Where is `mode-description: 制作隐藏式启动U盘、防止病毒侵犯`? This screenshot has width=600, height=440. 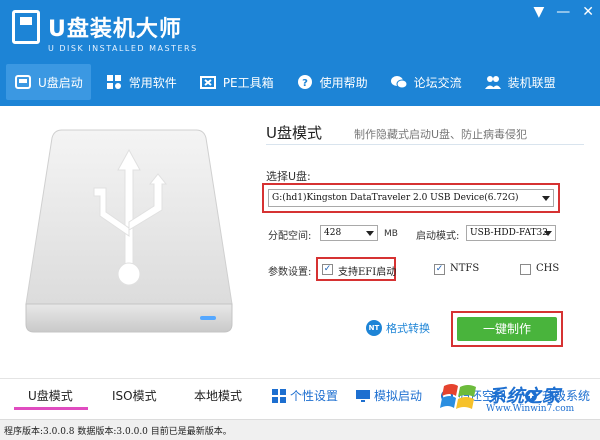
mode-description: 制作隐藏式启动U盘、防止病毒侵犯 is located at coordinates (441, 134).